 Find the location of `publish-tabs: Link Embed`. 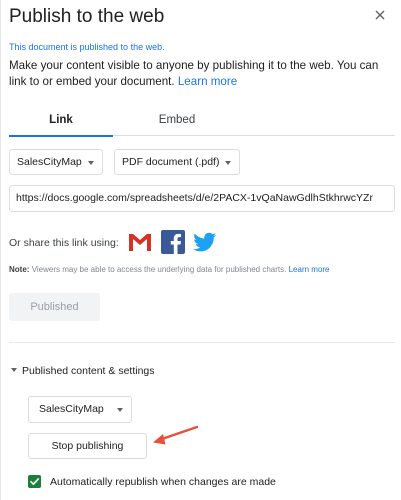

publish-tabs: Link Embed is located at coordinates (202, 123).